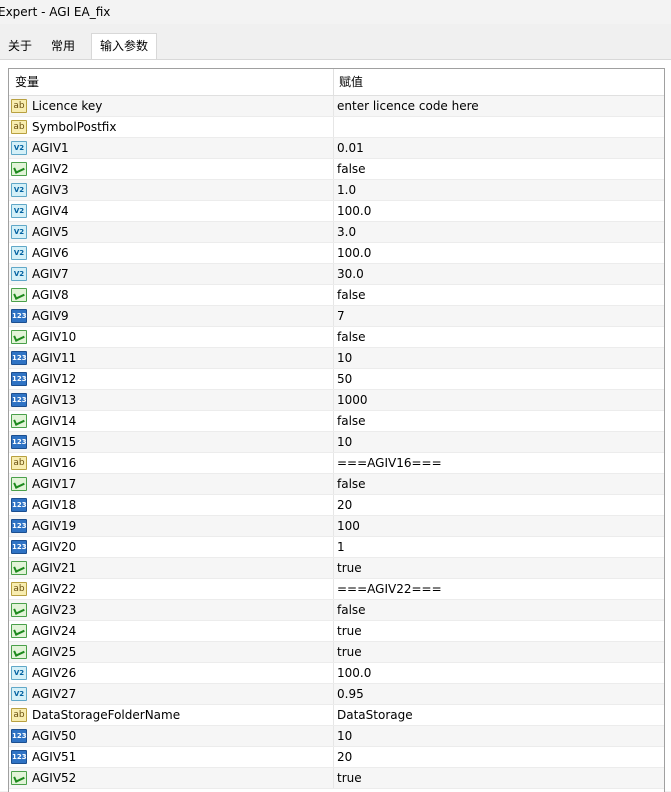  Describe the element at coordinates (171, 169) in the screenshot. I see `variable-cell: AGIV2` at that location.